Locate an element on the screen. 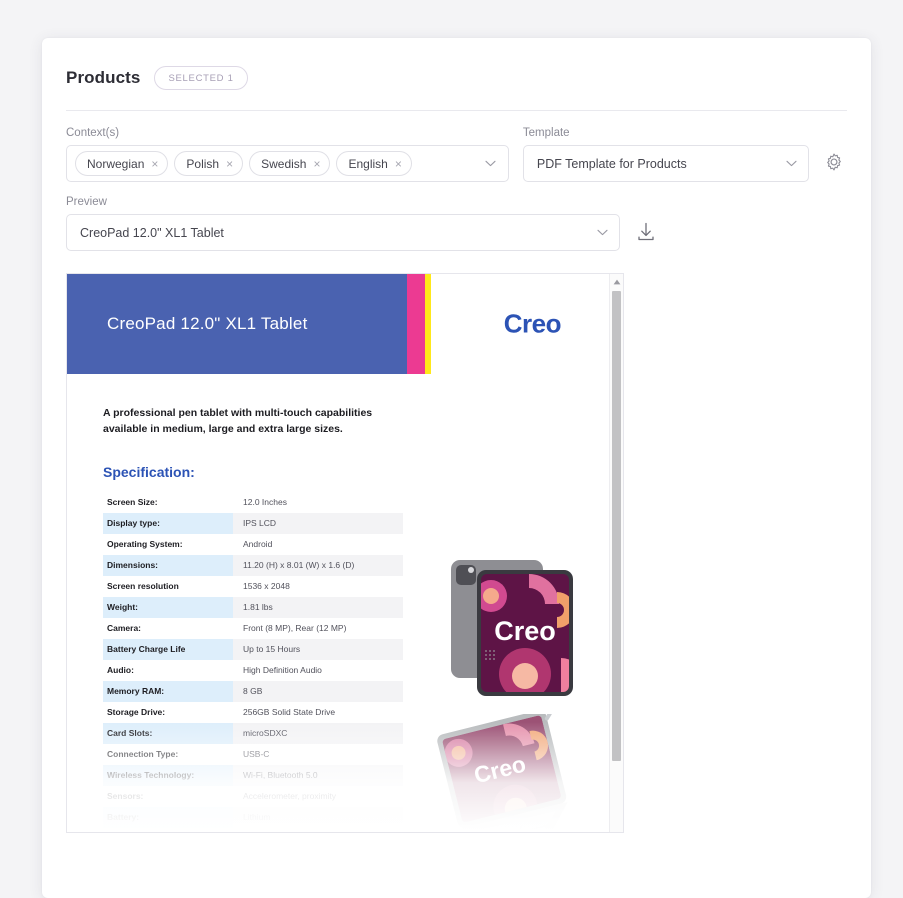  table-row: Display type: IPS LCD is located at coordinates (253, 523).